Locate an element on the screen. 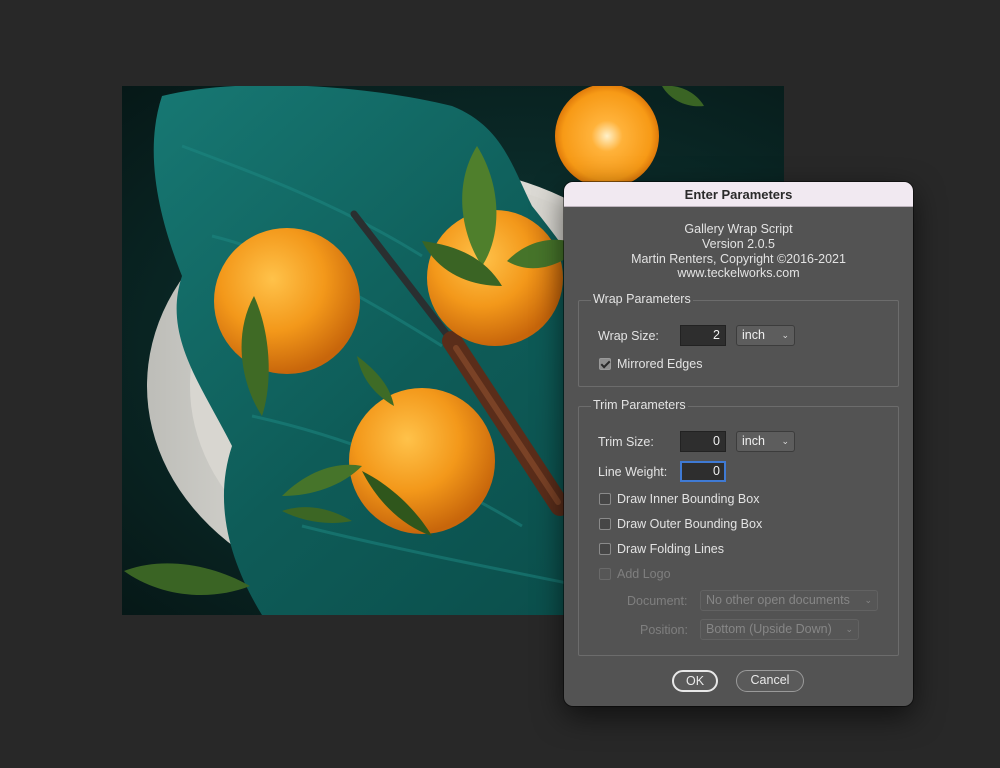 Image resolution: width=1000 pixels, height=768 pixels. wrap-size-label: Wrap Size: is located at coordinates (628, 336).